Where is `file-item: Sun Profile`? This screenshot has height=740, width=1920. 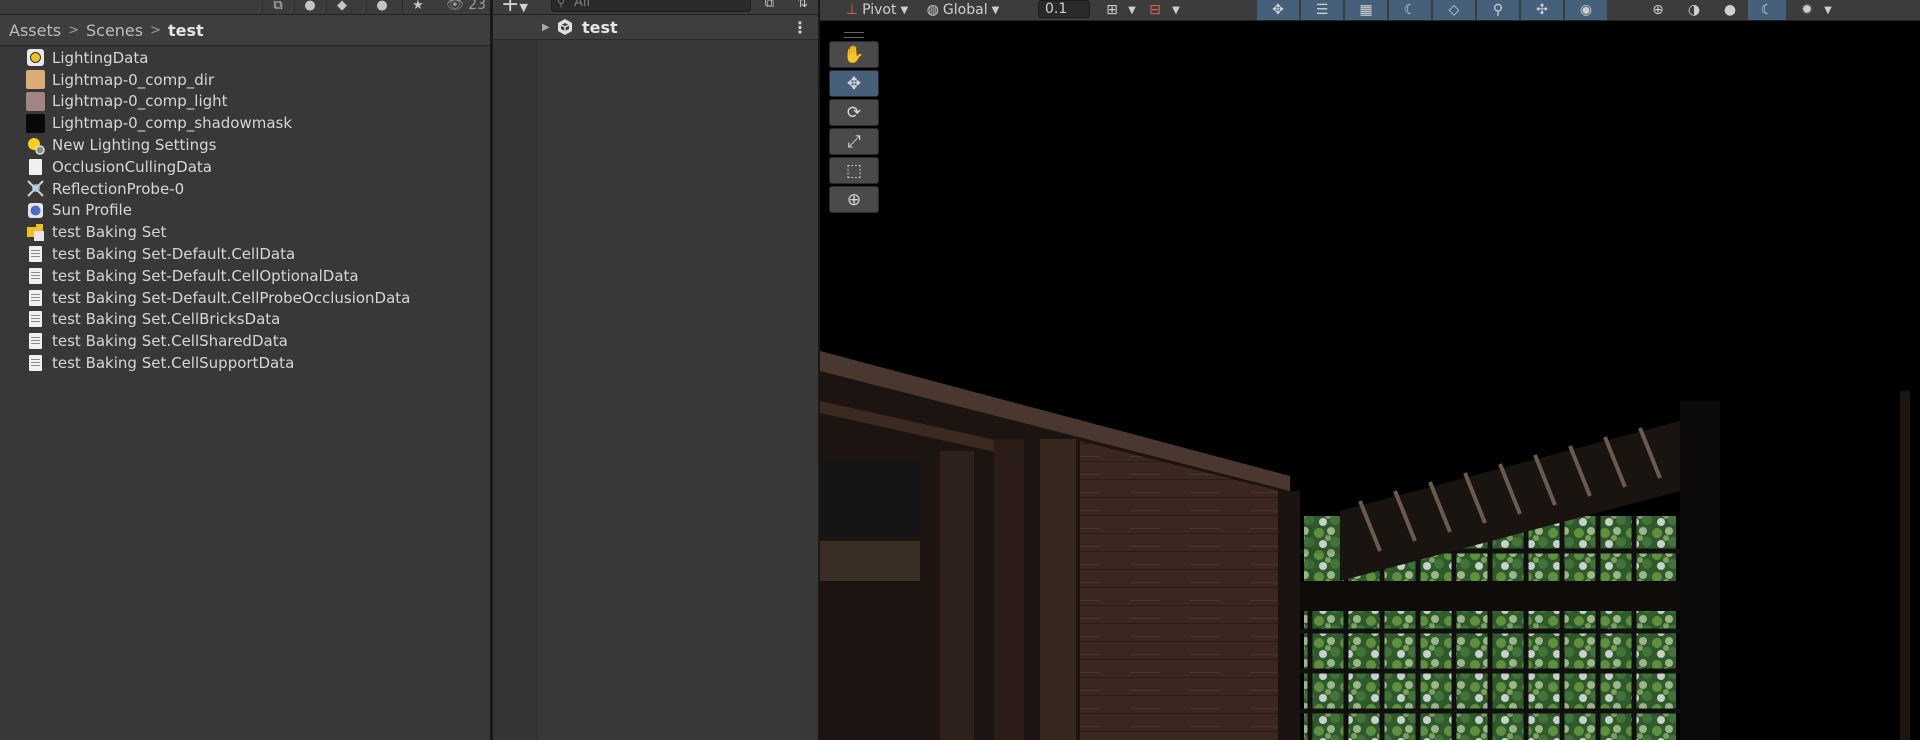 file-item: Sun Profile is located at coordinates (245, 211).